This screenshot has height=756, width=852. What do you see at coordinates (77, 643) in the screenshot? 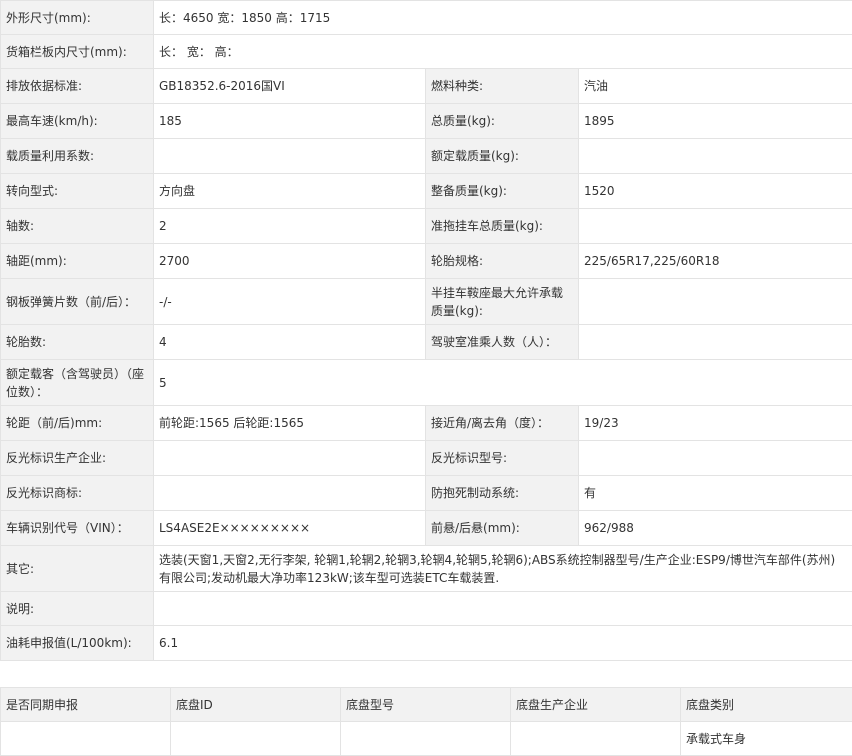
I see `fuel-consumption-label: 油耗申报值(L/100km):` at bounding box center [77, 643].